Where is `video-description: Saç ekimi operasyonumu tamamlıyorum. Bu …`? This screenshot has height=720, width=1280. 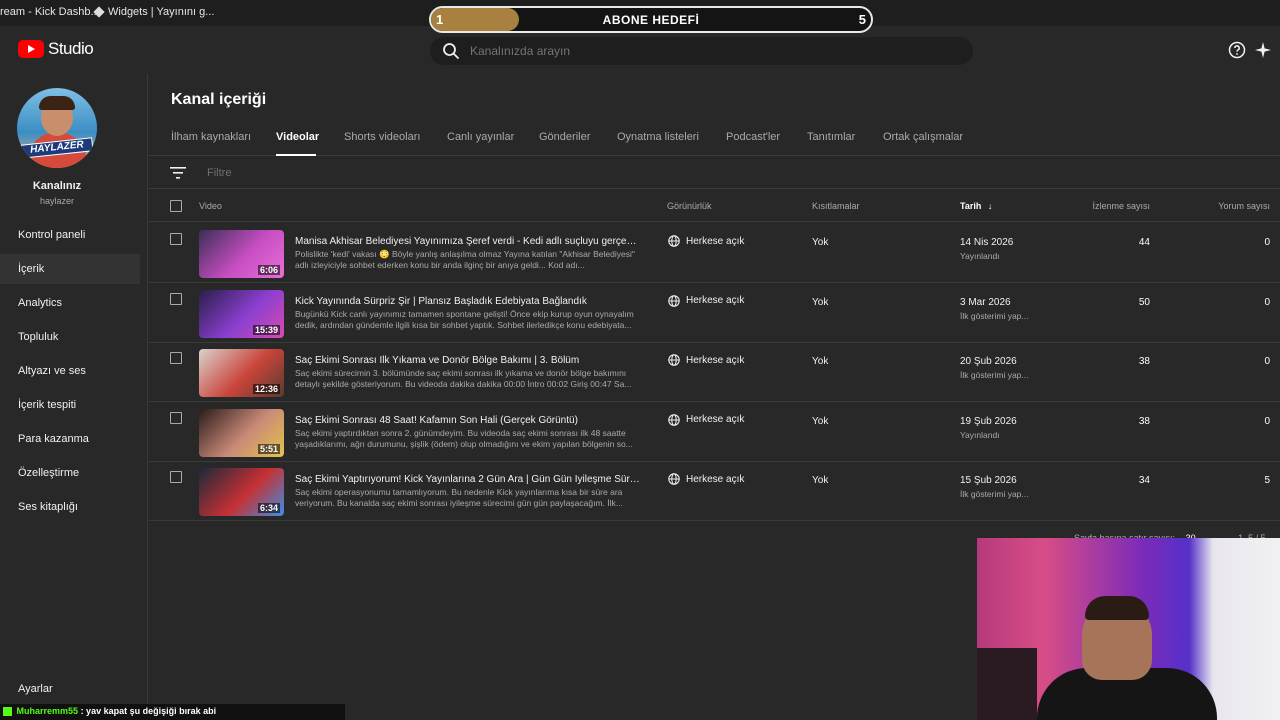
video-description: Saç ekimi operasyonumu tamamlıyorum. Bu … is located at coordinates (459, 497).